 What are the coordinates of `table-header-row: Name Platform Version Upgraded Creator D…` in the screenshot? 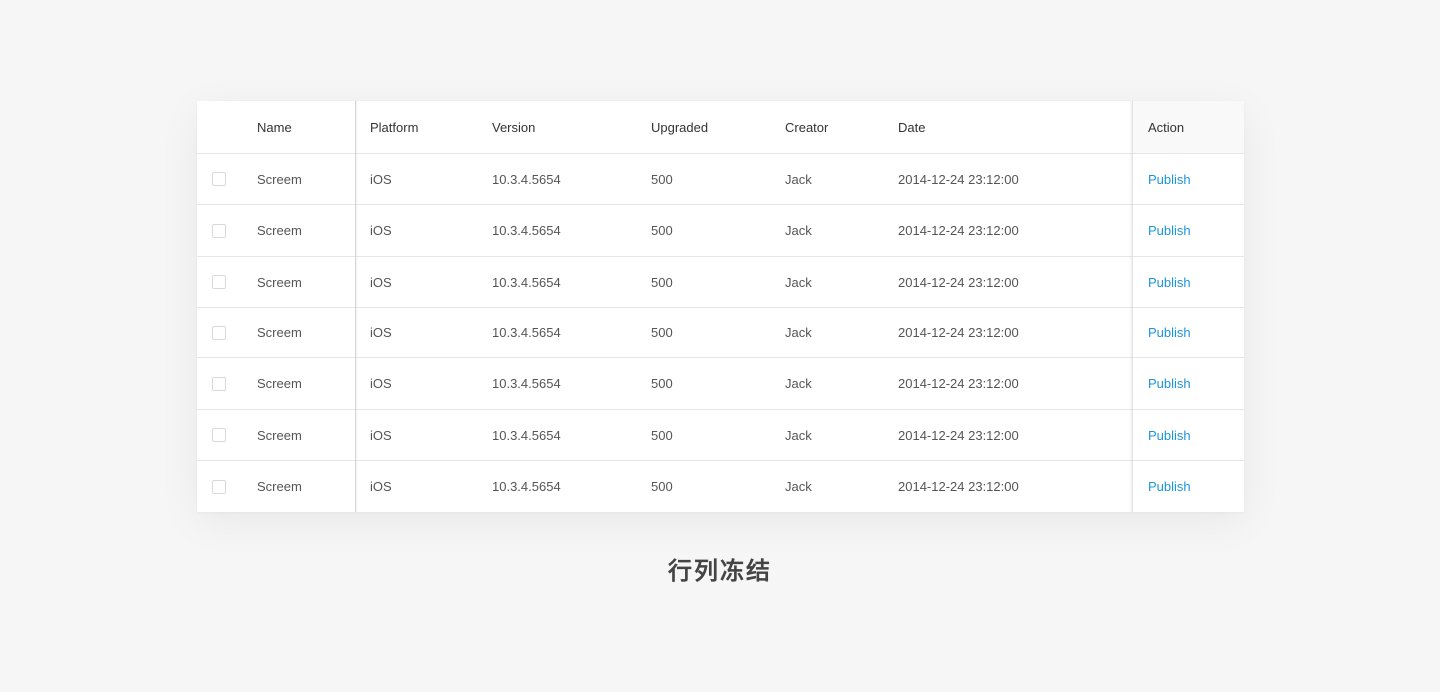 It's located at (720, 127).